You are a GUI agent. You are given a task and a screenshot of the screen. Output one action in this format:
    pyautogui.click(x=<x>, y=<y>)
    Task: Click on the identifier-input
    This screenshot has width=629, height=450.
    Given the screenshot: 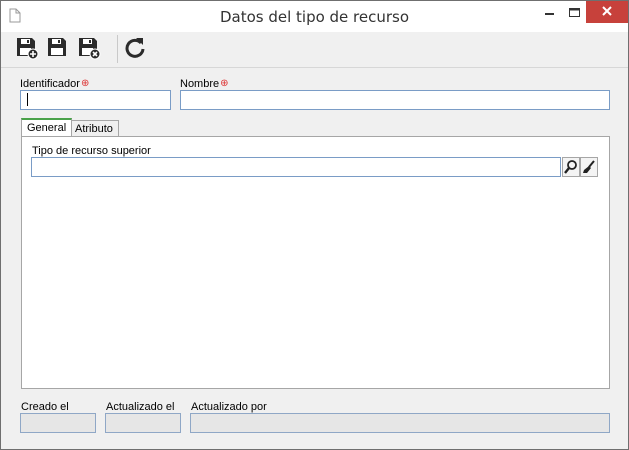 What is the action you would take?
    pyautogui.click(x=95, y=100)
    